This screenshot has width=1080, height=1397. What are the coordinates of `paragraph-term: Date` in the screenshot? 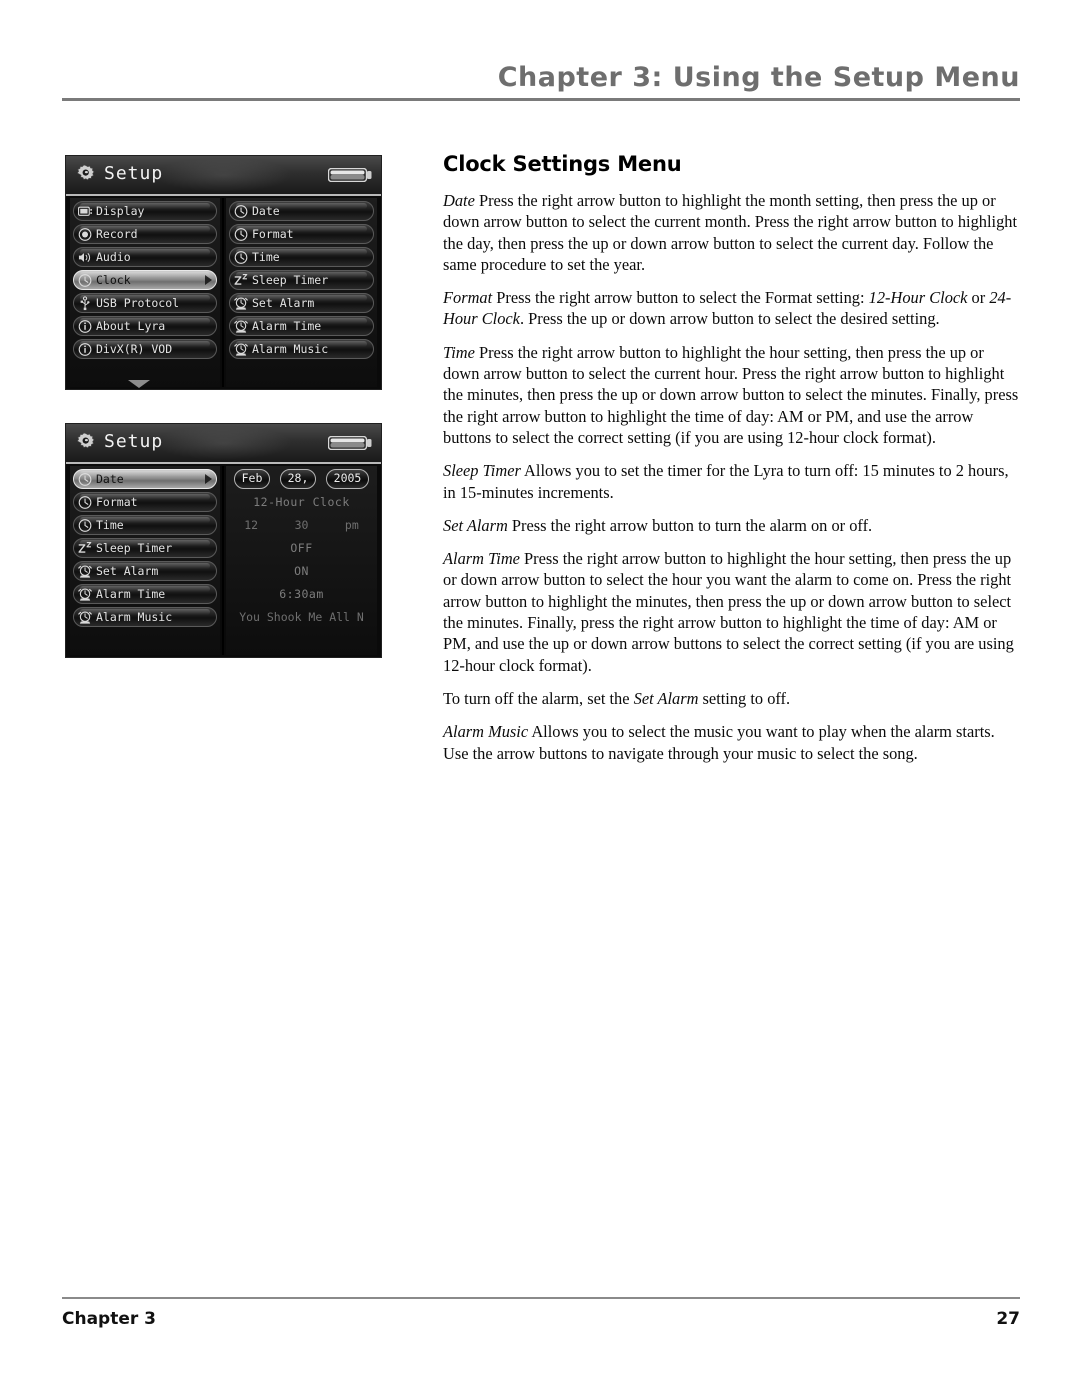 It's located at (459, 200).